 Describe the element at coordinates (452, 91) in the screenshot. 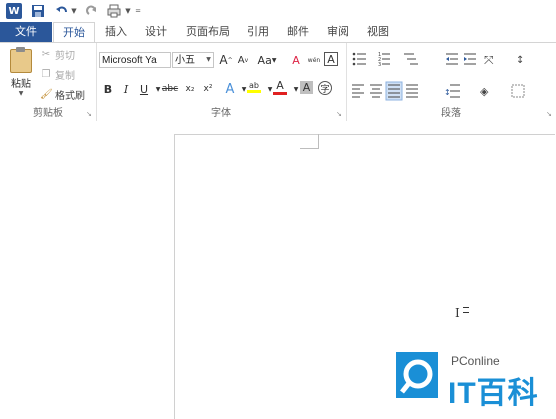

I see `line-spacing-icon: ↕` at that location.